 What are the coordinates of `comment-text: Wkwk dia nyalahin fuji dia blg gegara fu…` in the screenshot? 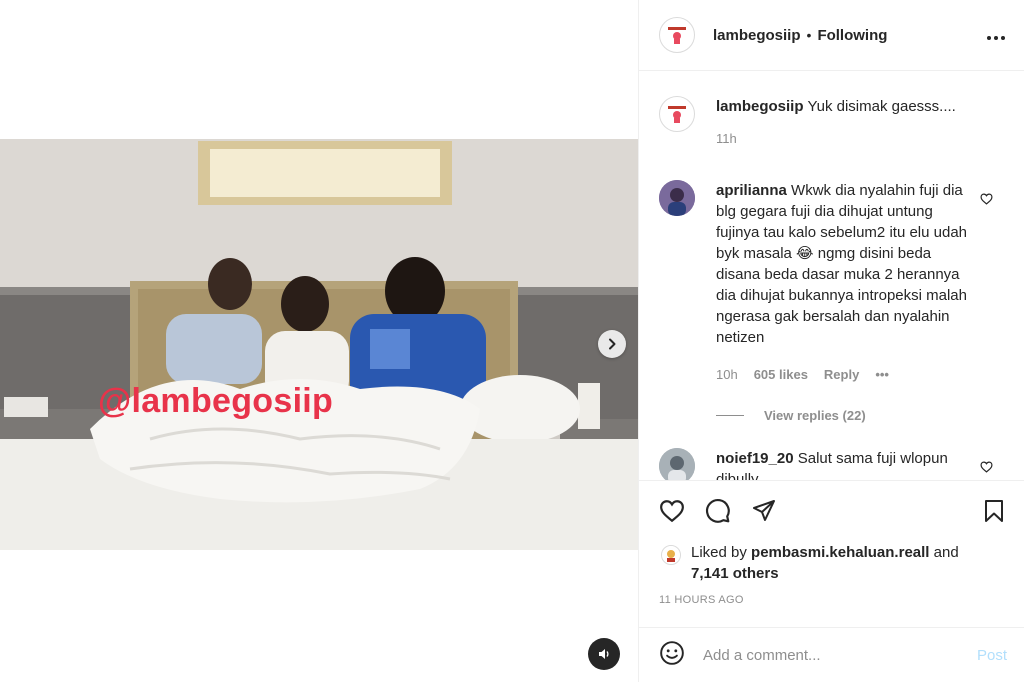 It's located at (842, 264).